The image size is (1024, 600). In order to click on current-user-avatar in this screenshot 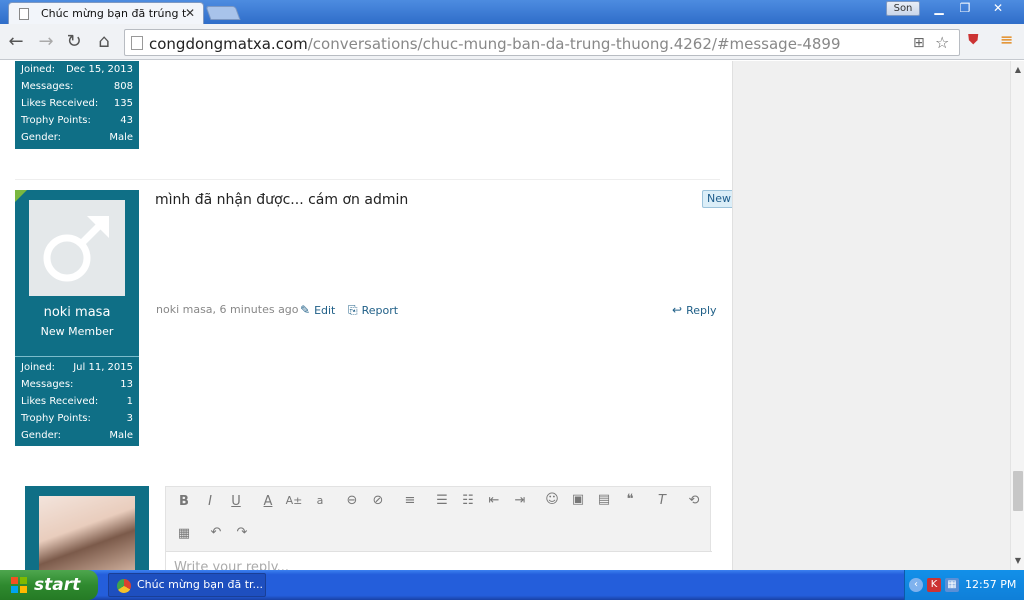, I will do `click(87, 533)`.